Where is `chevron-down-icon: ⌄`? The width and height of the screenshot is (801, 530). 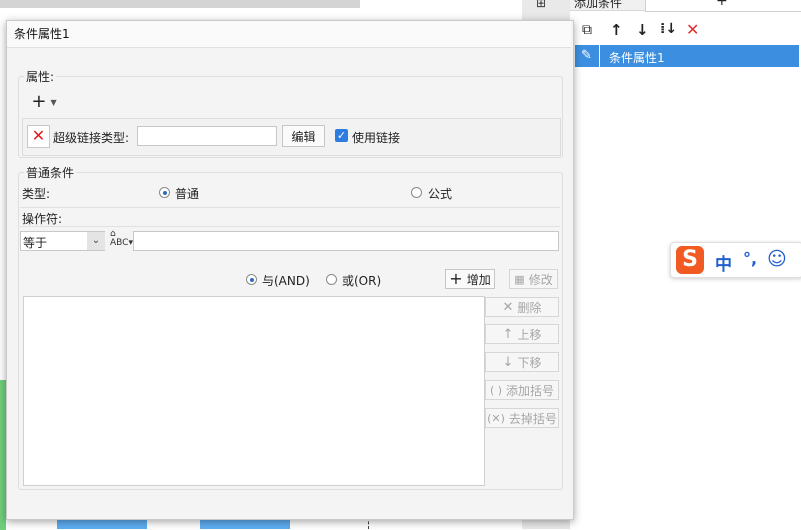 chevron-down-icon: ⌄ is located at coordinates (96, 241).